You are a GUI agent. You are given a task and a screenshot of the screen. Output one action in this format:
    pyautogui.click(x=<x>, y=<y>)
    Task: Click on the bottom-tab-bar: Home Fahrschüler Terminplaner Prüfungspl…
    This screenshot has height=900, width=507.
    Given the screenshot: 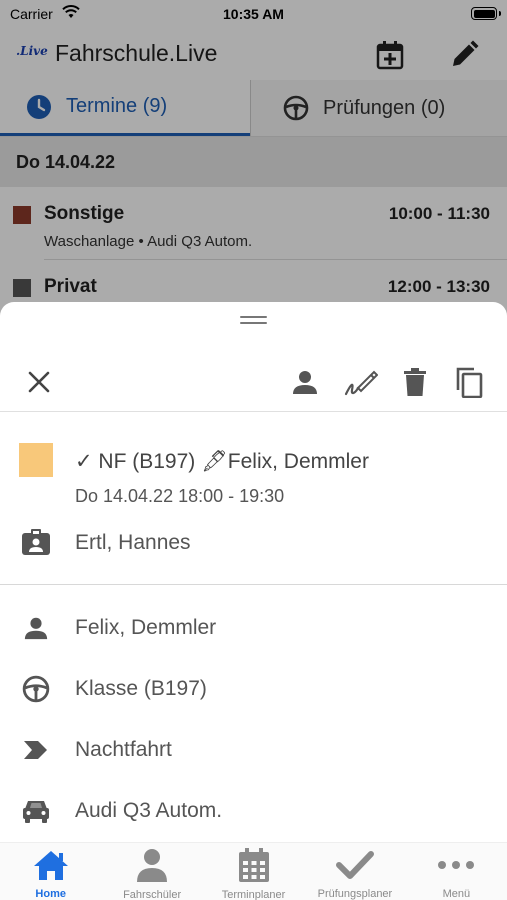 What is the action you would take?
    pyautogui.click(x=253, y=871)
    